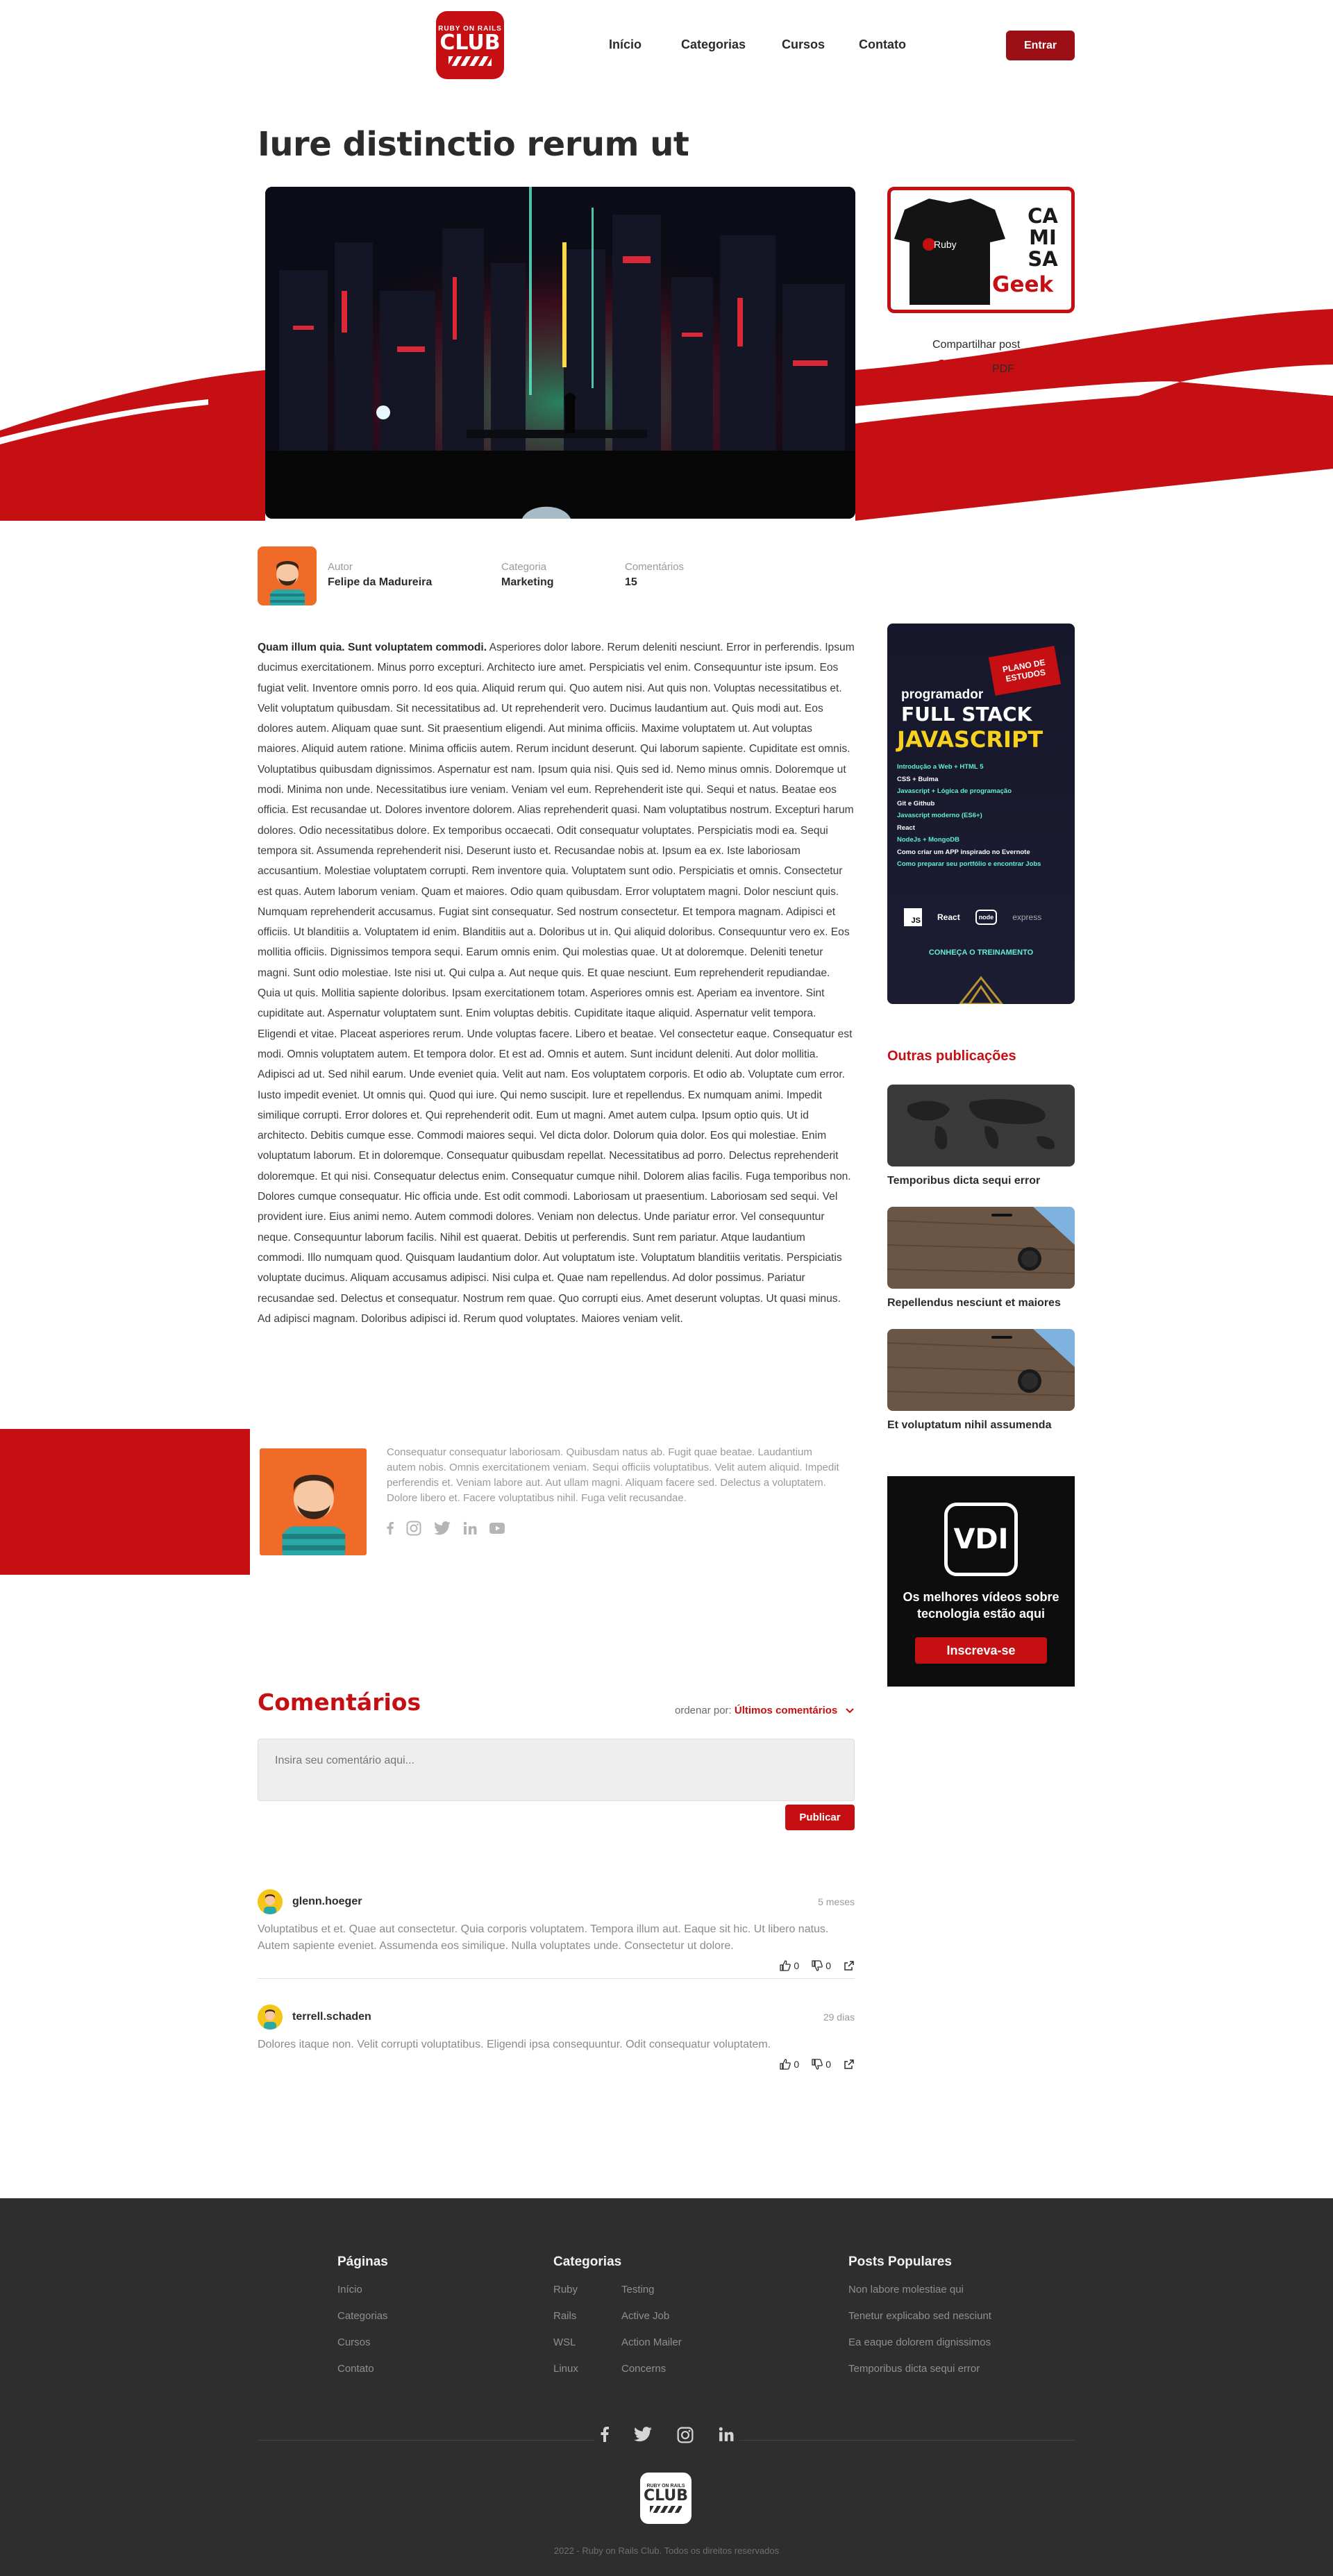 Image resolution: width=1333 pixels, height=2576 pixels. Describe the element at coordinates (976, 345) in the screenshot. I see `share-label: Compartilhar post` at that location.